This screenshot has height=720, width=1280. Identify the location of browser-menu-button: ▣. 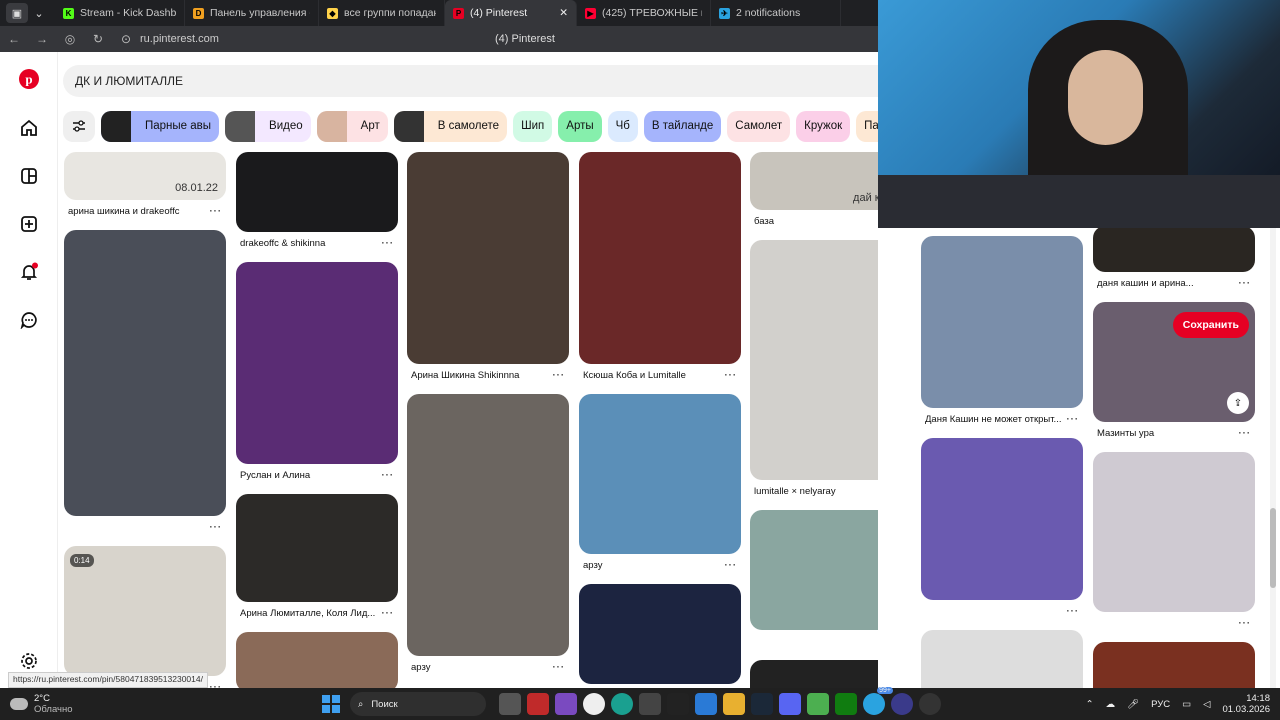
(17, 13).